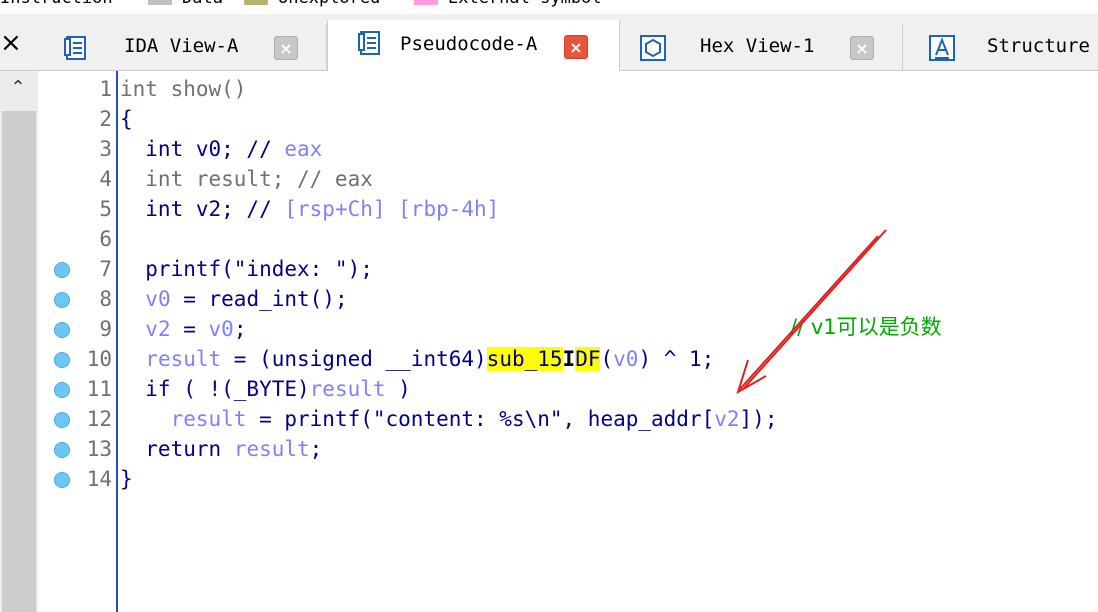 The image size is (1098, 612). I want to click on code-text: v0 = read_int();, so click(234, 299).